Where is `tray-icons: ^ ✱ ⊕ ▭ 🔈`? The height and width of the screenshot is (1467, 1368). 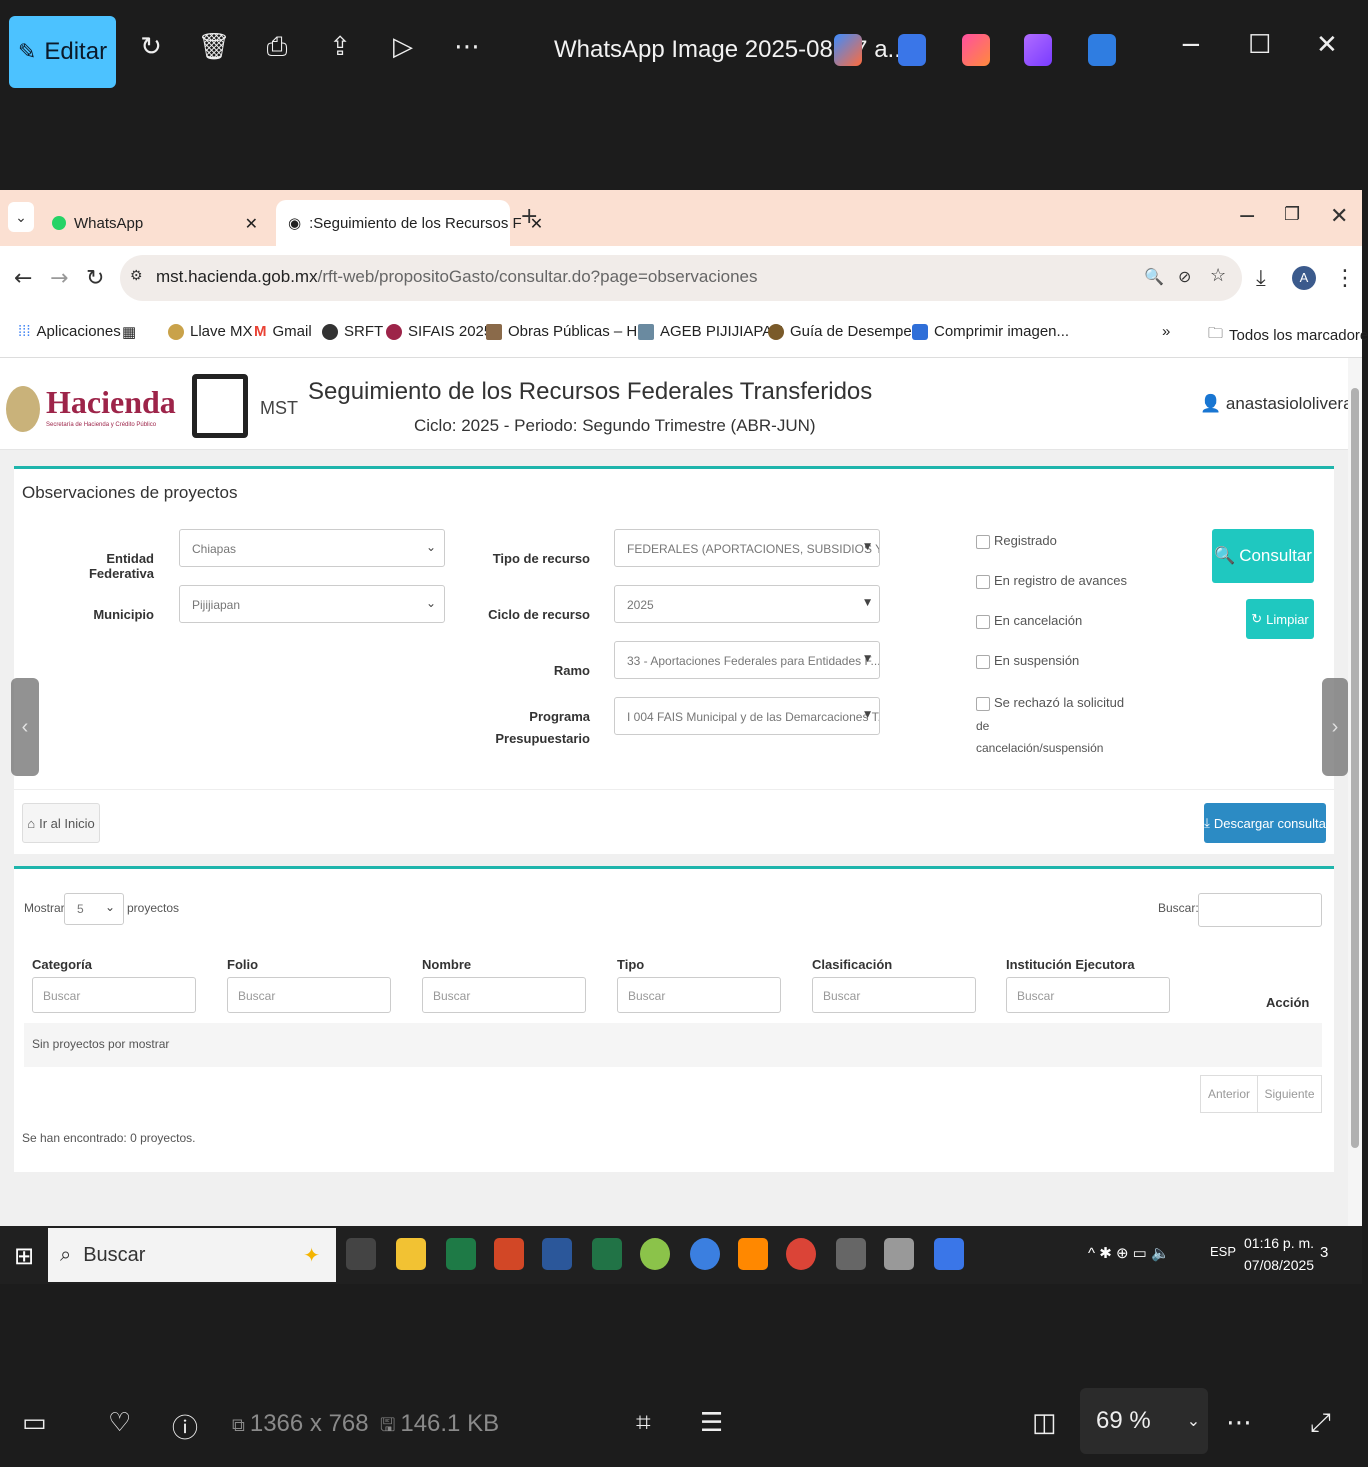 tray-icons: ^ ✱ ⊕ ▭ 🔈 is located at coordinates (1129, 1253).